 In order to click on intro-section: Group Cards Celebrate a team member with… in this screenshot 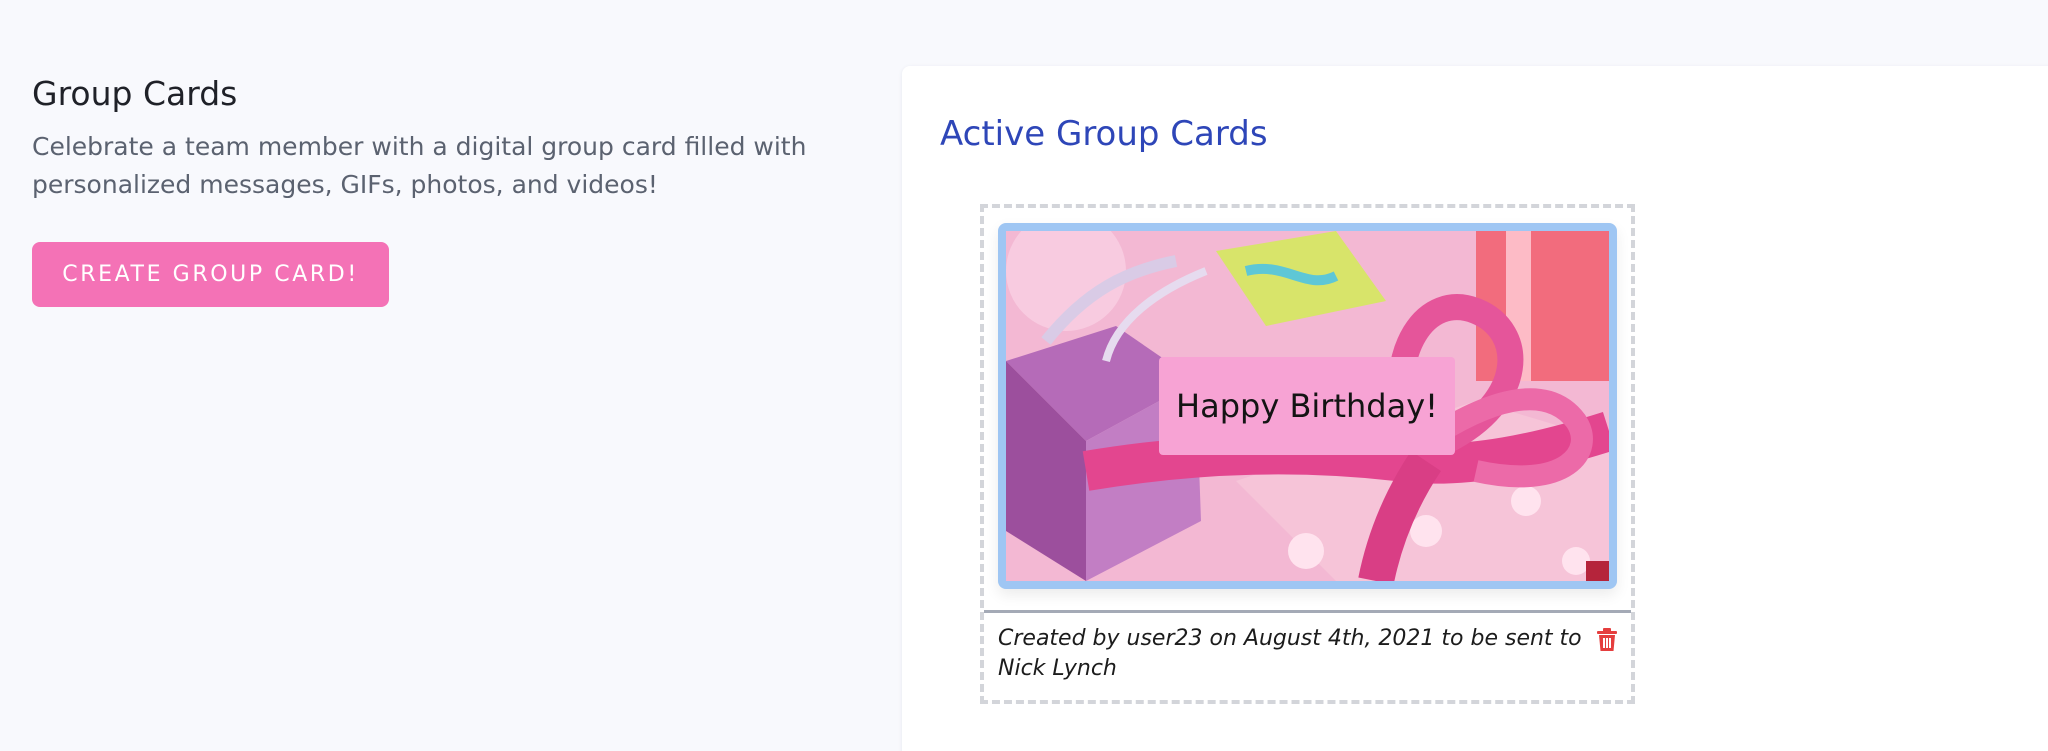, I will do `click(442, 138)`.